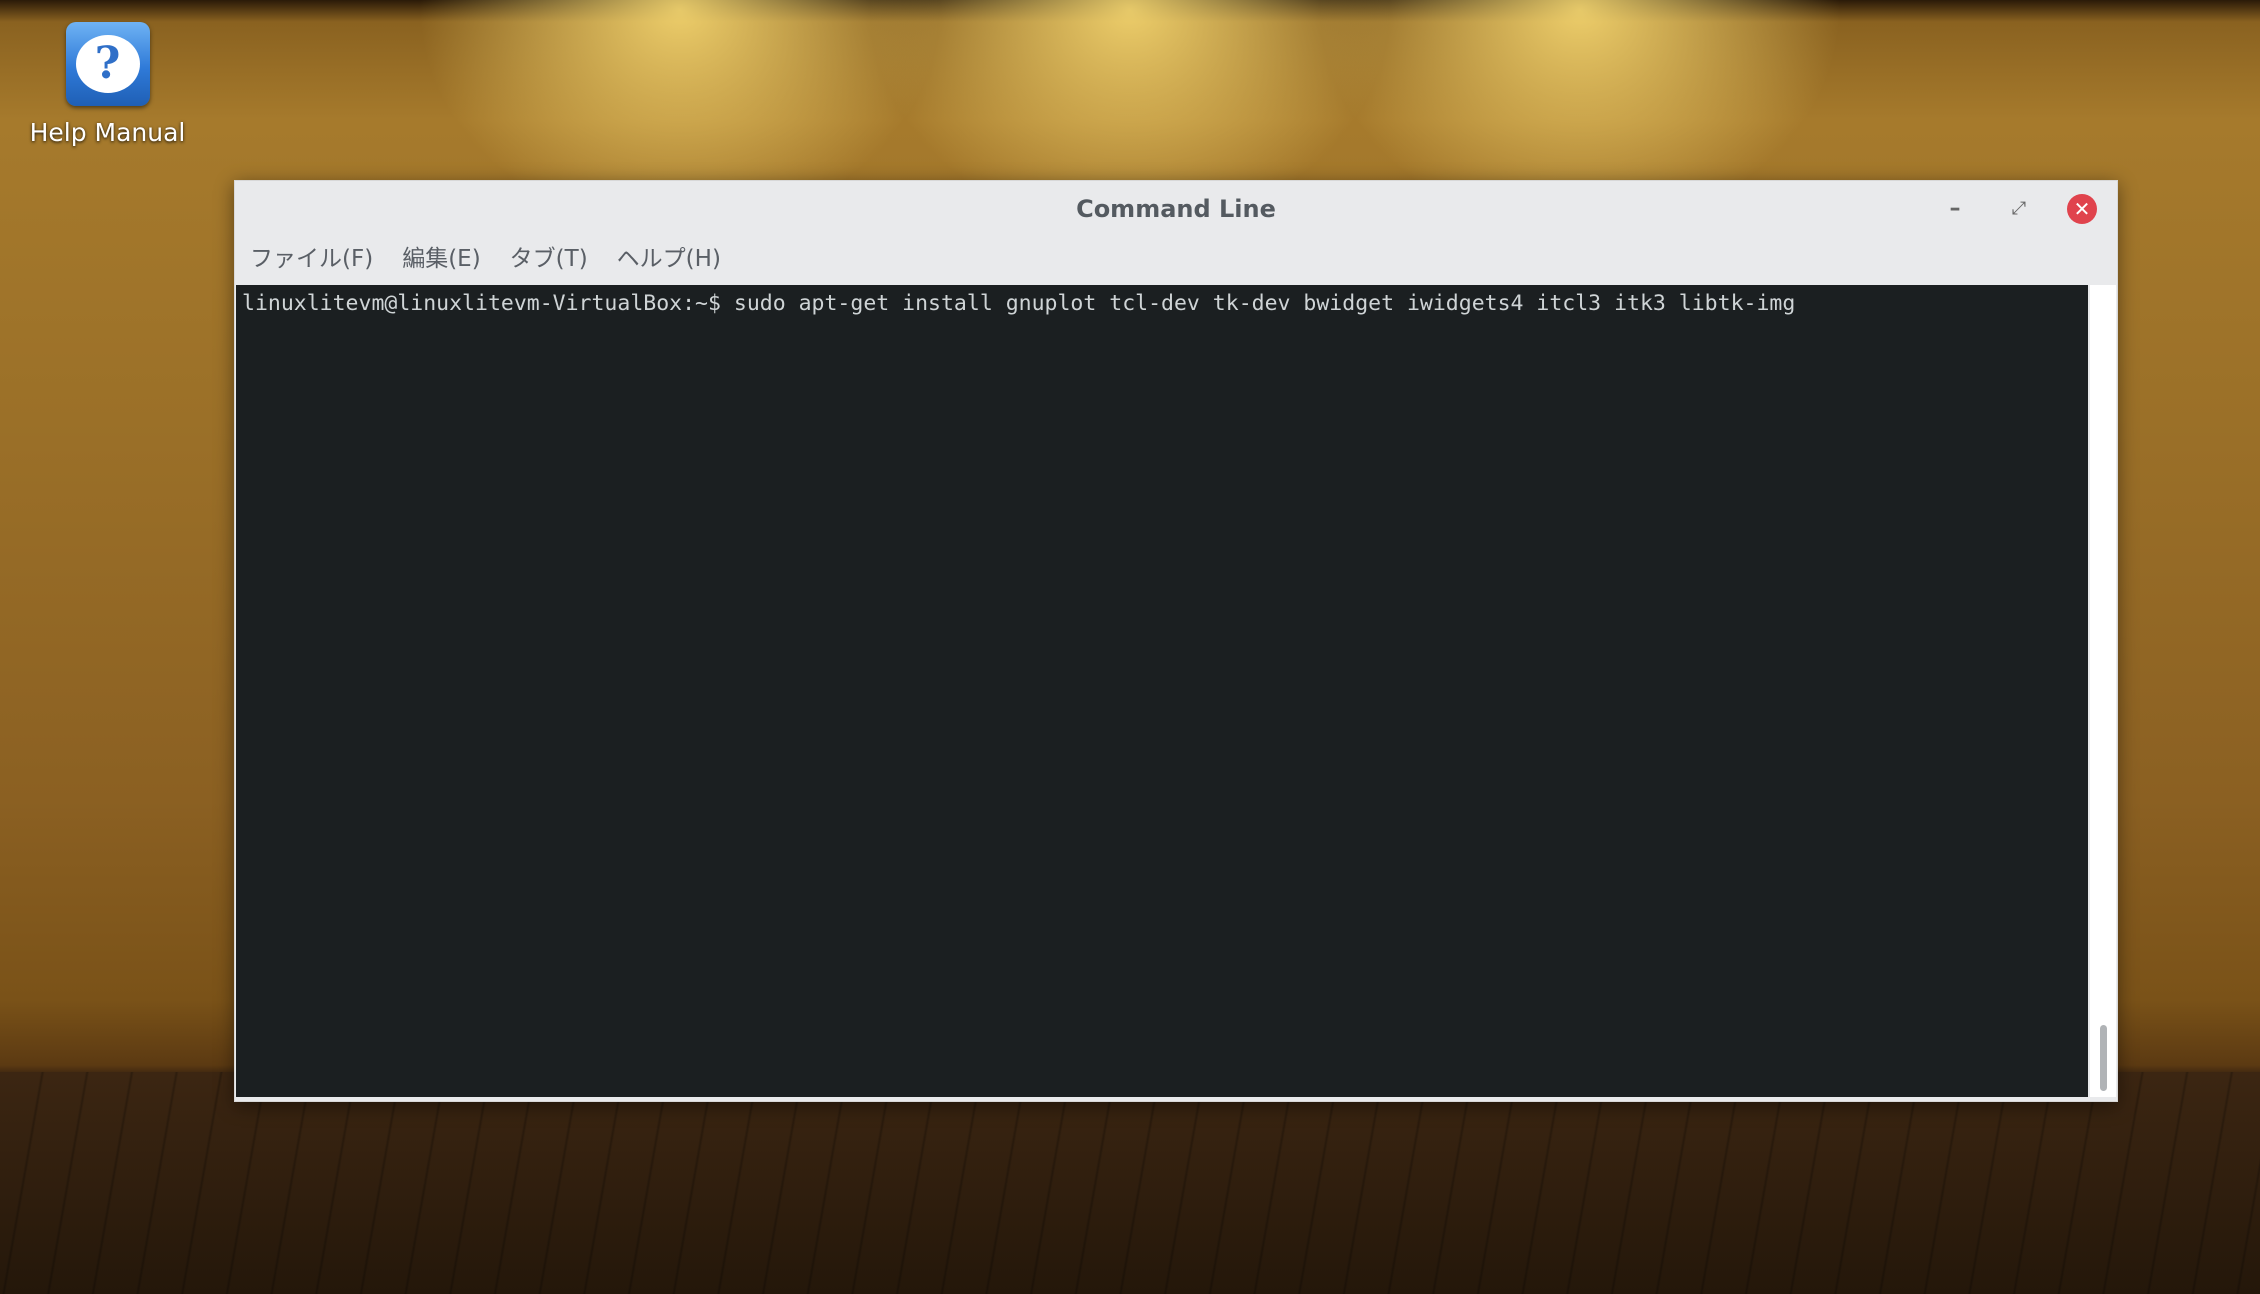 Image resolution: width=2260 pixels, height=1294 pixels. What do you see at coordinates (2019, 209) in the screenshot?
I see `maximize-button: ⤢` at bounding box center [2019, 209].